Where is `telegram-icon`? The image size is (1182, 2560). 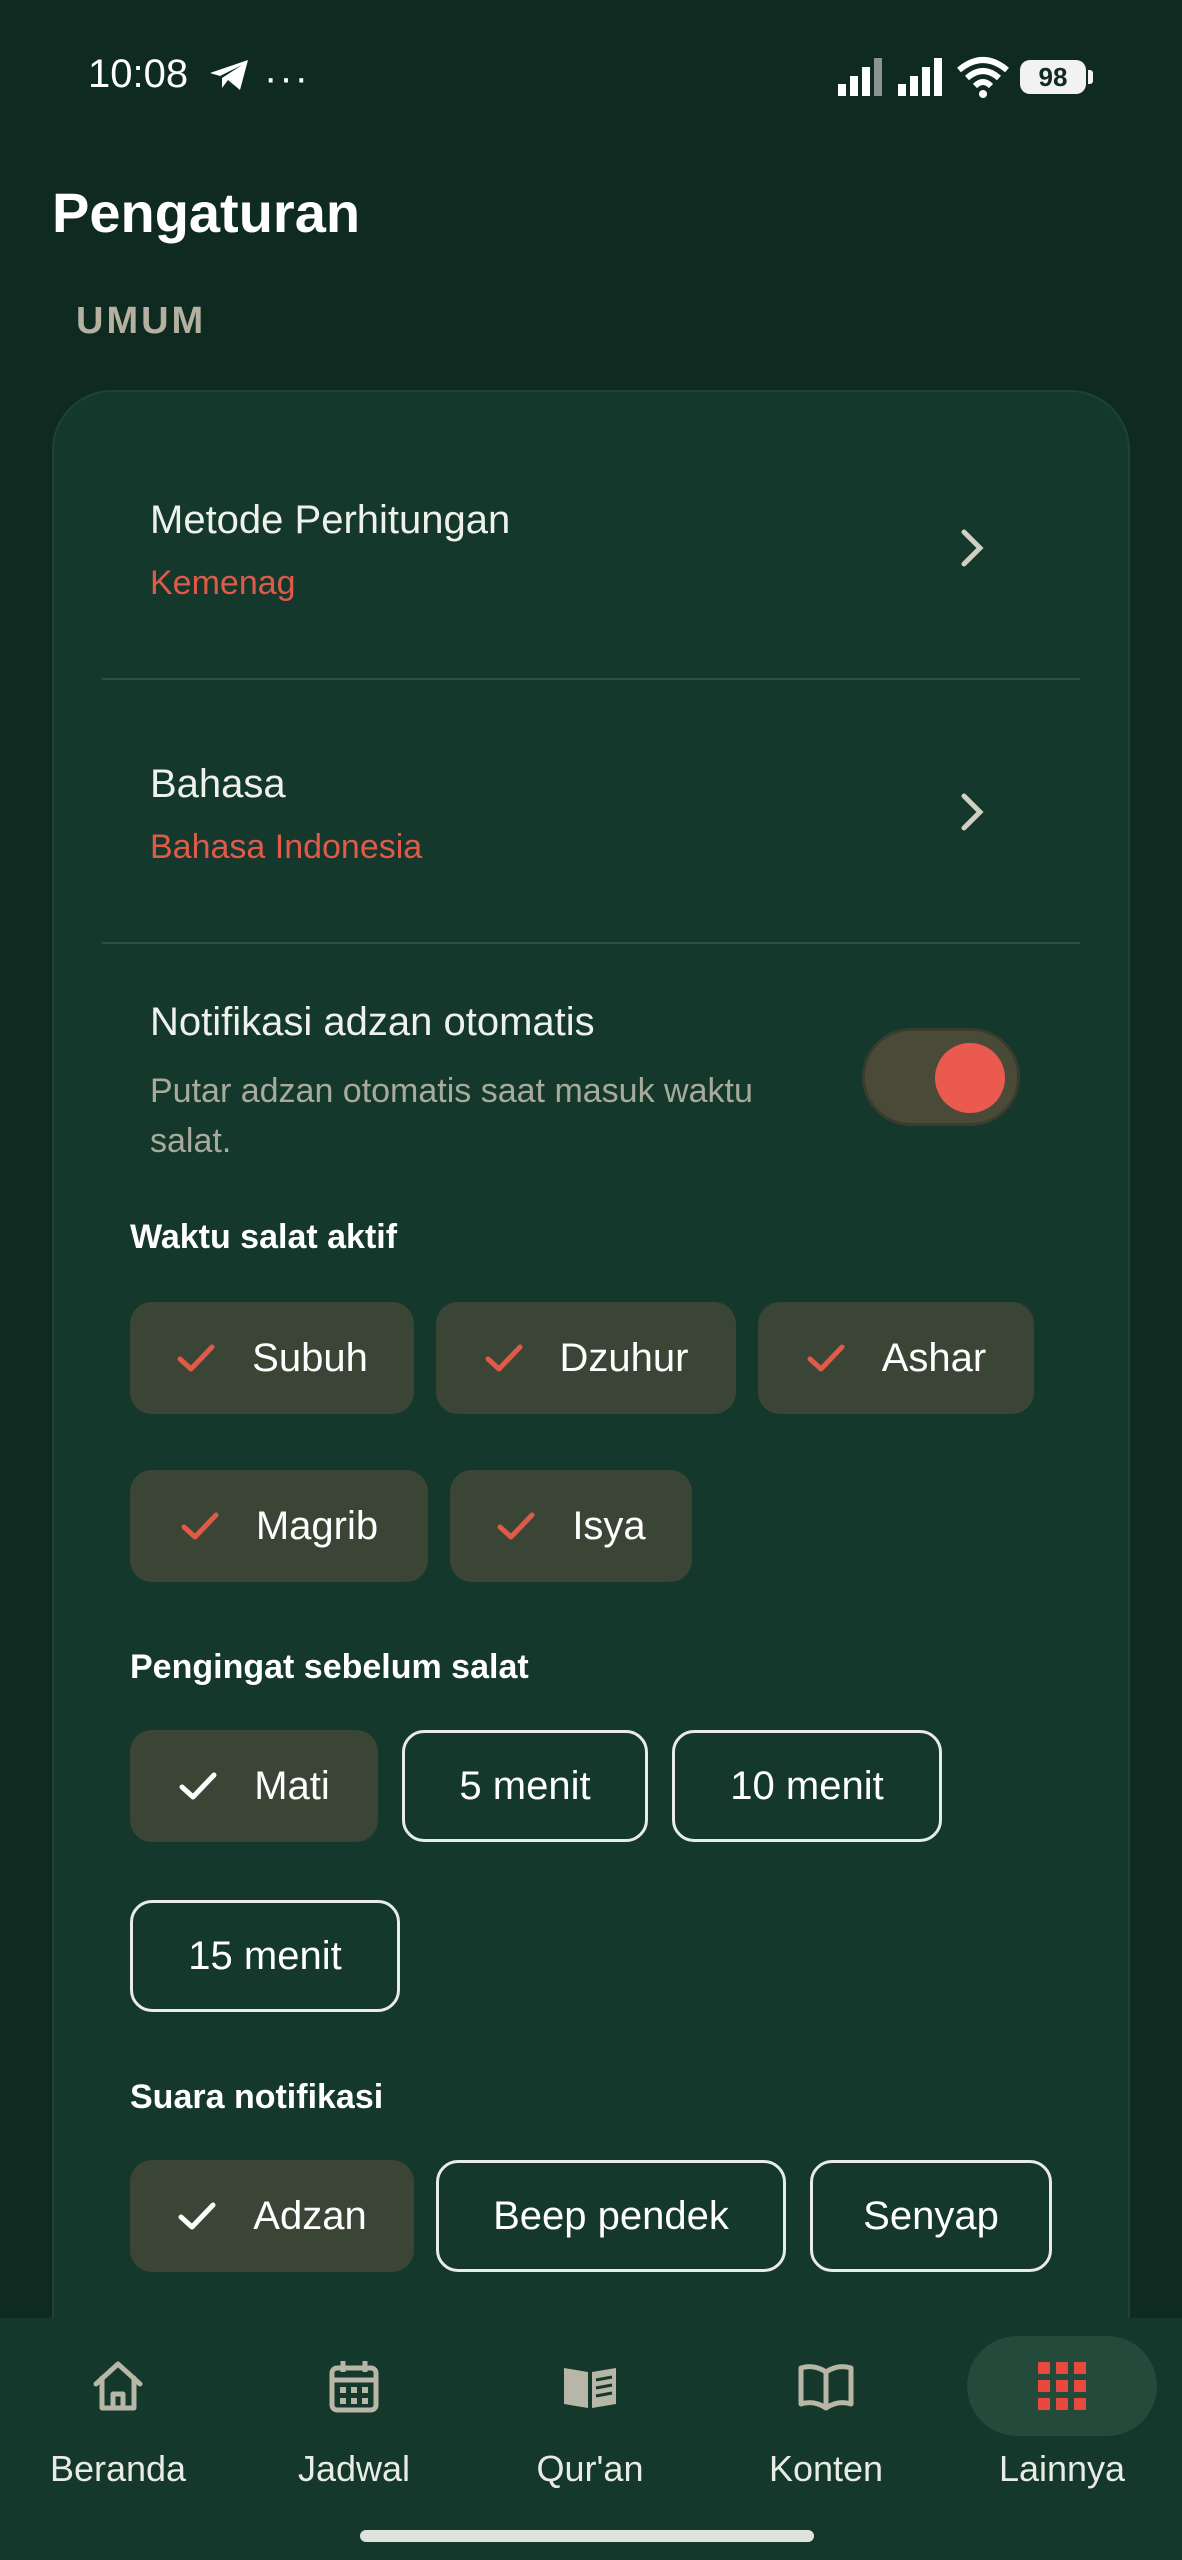
telegram-icon is located at coordinates (229, 75).